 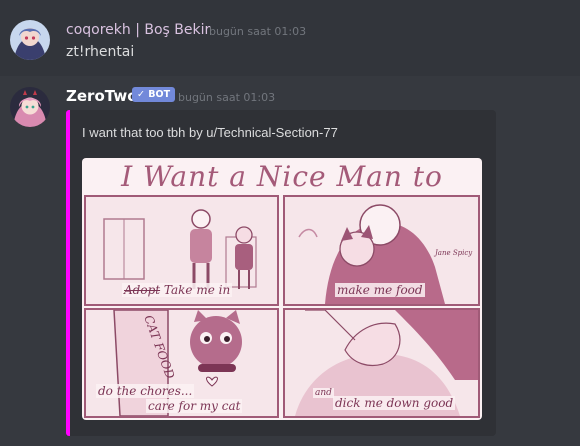 I want to click on panel-caption: dick me down good, so click(x=394, y=403).